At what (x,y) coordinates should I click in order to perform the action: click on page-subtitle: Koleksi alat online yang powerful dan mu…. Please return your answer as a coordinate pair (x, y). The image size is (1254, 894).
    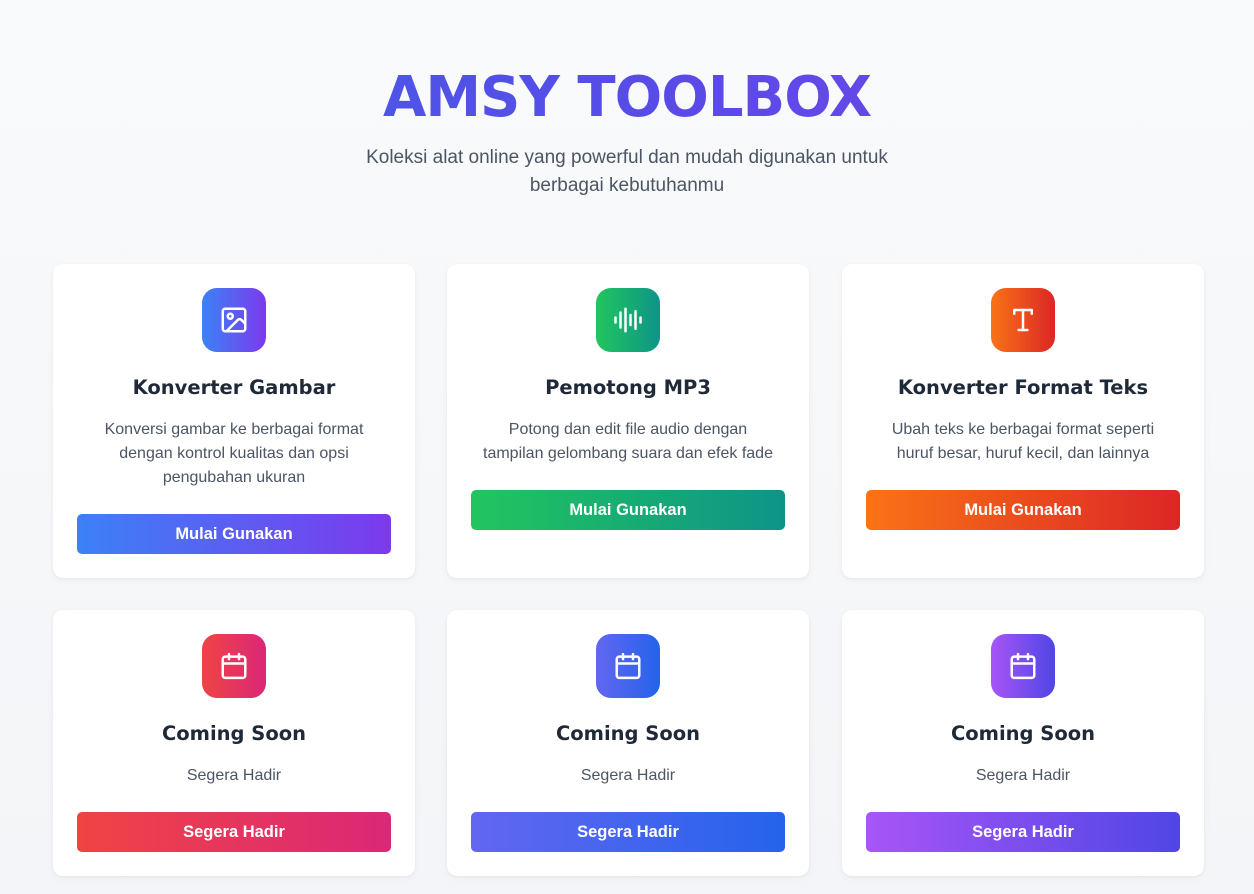
    Looking at the image, I should click on (627, 171).